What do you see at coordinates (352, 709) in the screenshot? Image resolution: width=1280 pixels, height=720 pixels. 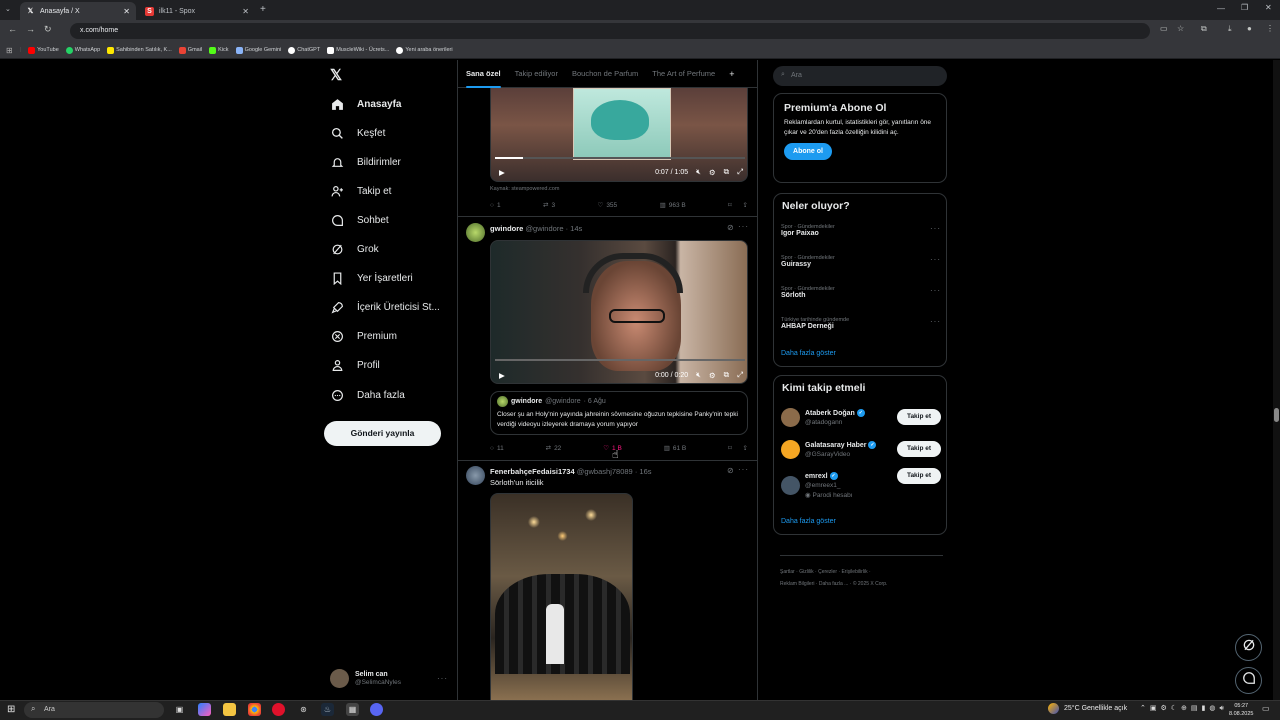 I see `calculator-icon: ▦` at bounding box center [352, 709].